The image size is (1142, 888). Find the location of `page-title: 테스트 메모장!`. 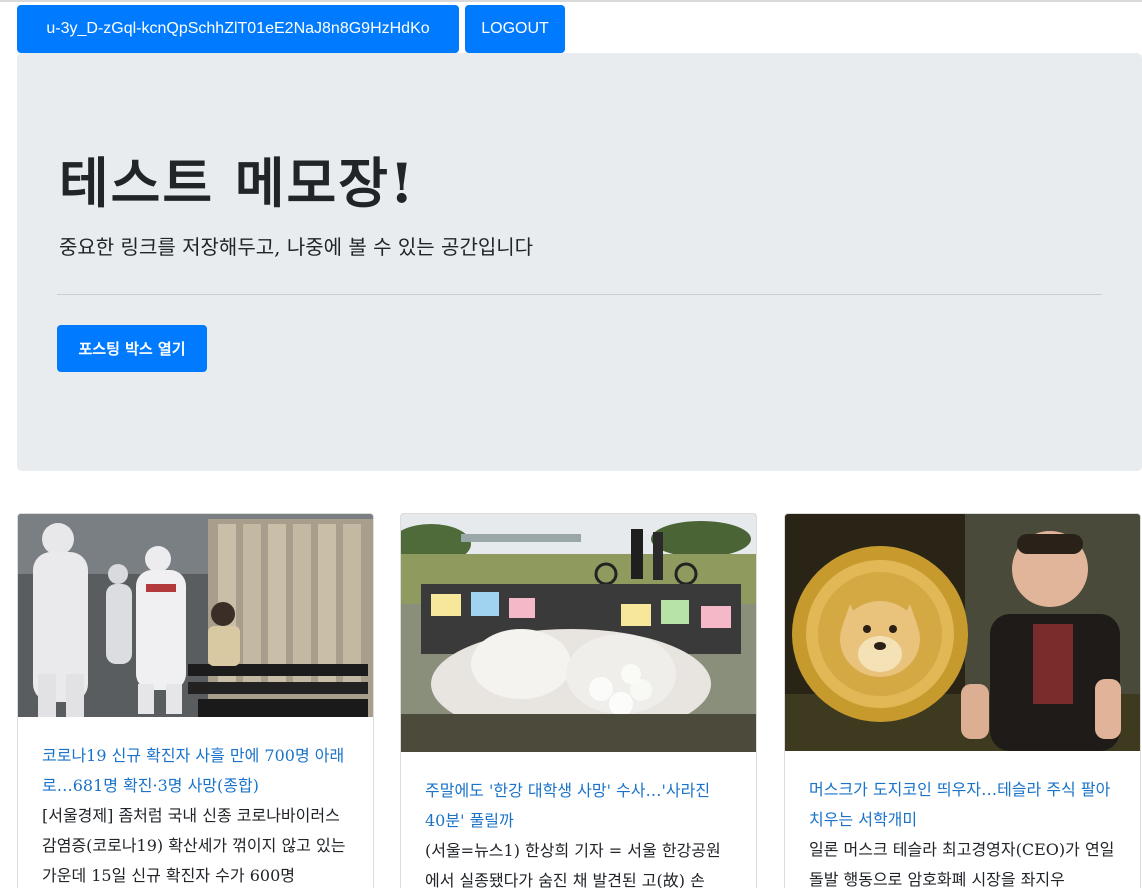

page-title: 테스트 메모장! is located at coordinates (237, 183).